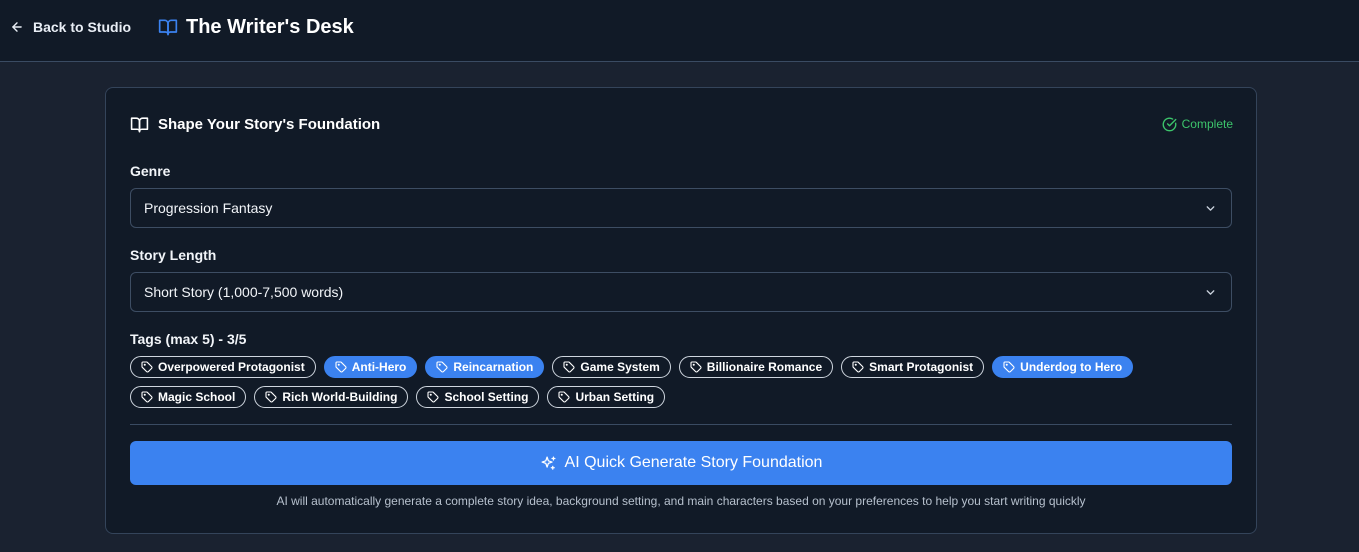  What do you see at coordinates (548, 462) in the screenshot?
I see `sparkles-icon` at bounding box center [548, 462].